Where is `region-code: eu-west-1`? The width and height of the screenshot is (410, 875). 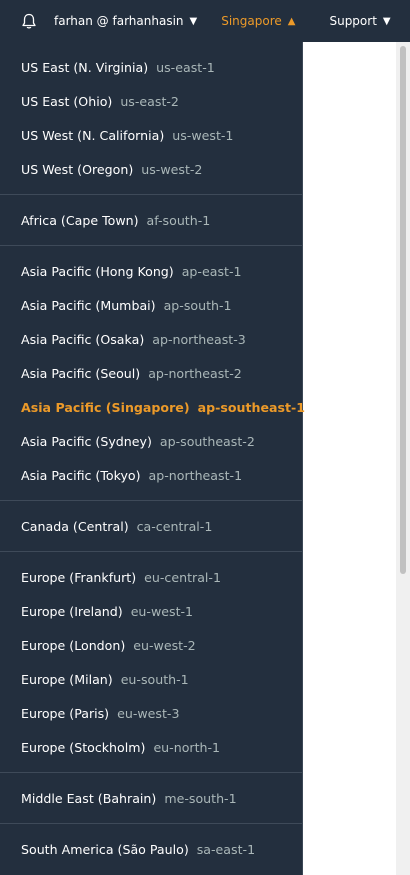
region-code: eu-west-1 is located at coordinates (162, 611).